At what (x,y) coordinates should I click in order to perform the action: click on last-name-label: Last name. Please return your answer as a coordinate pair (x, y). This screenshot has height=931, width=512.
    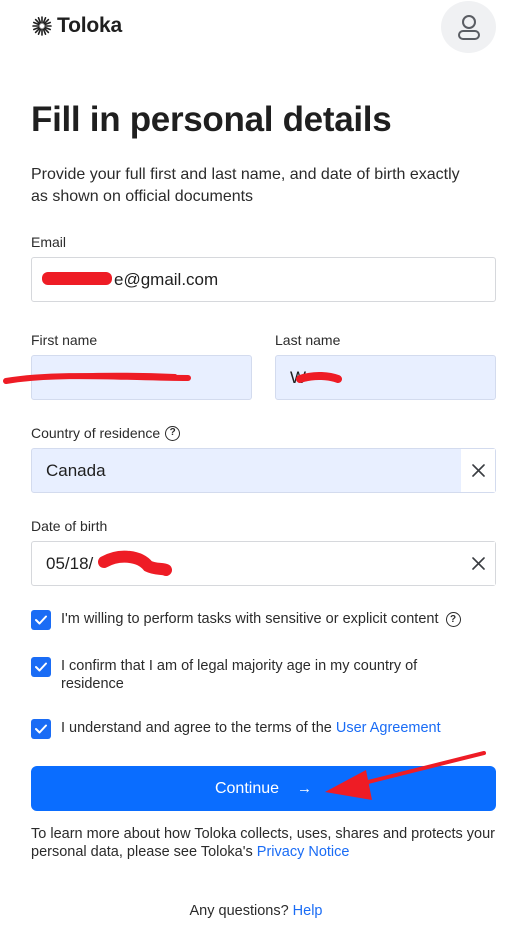
    Looking at the image, I should click on (308, 340).